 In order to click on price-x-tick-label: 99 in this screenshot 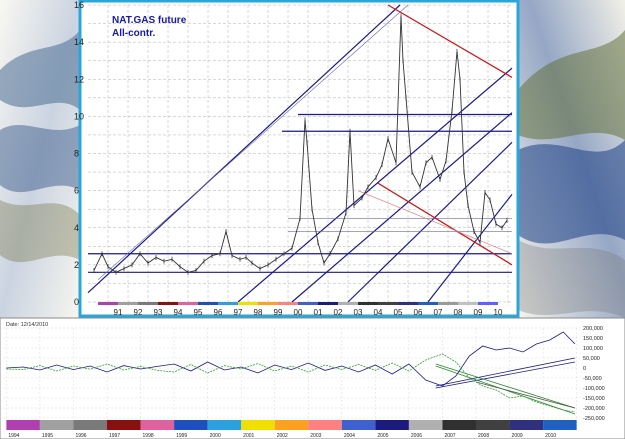, I will do `click(278, 312)`.